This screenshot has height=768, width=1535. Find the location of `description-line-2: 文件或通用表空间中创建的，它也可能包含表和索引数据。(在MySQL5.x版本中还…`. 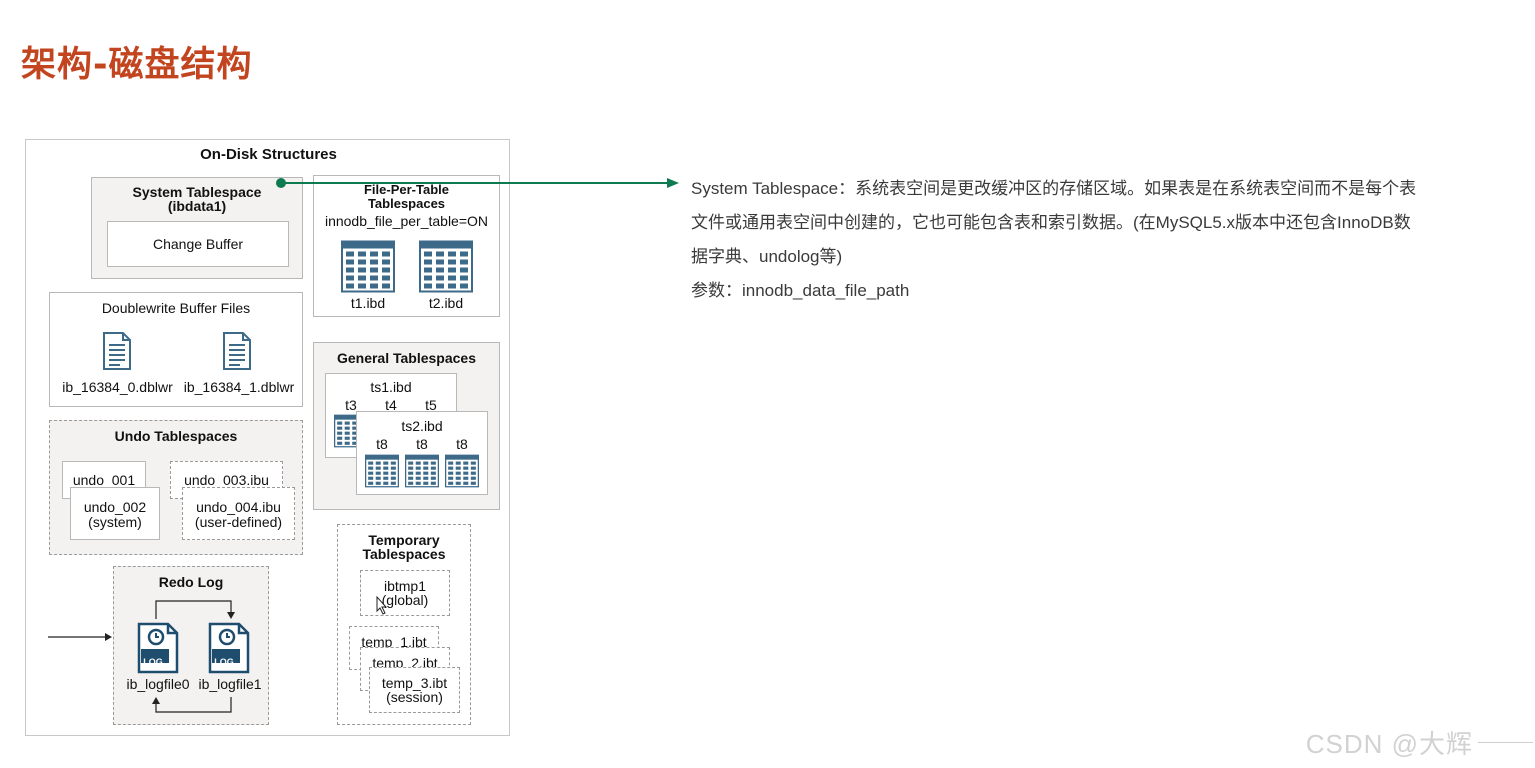

description-line-2: 文件或通用表空间中创建的，它也可能包含表和索引数据。(在MySQL5.x版本中还… is located at coordinates (1051, 222).